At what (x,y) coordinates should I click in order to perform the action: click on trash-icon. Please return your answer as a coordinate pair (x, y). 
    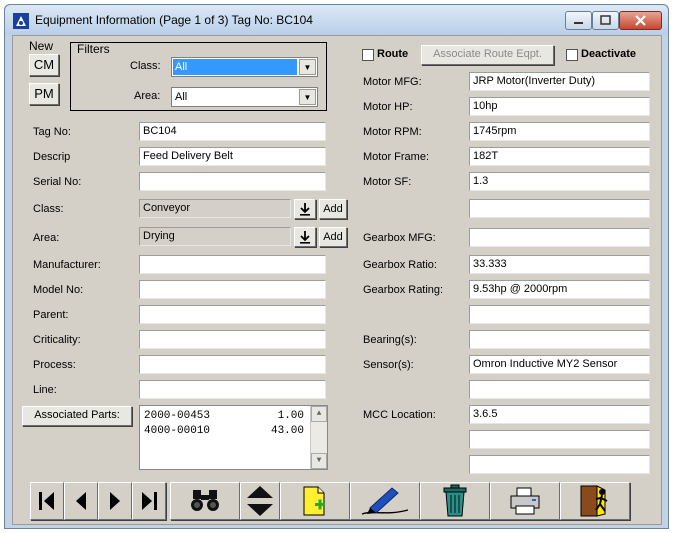
    Looking at the image, I should click on (455, 500).